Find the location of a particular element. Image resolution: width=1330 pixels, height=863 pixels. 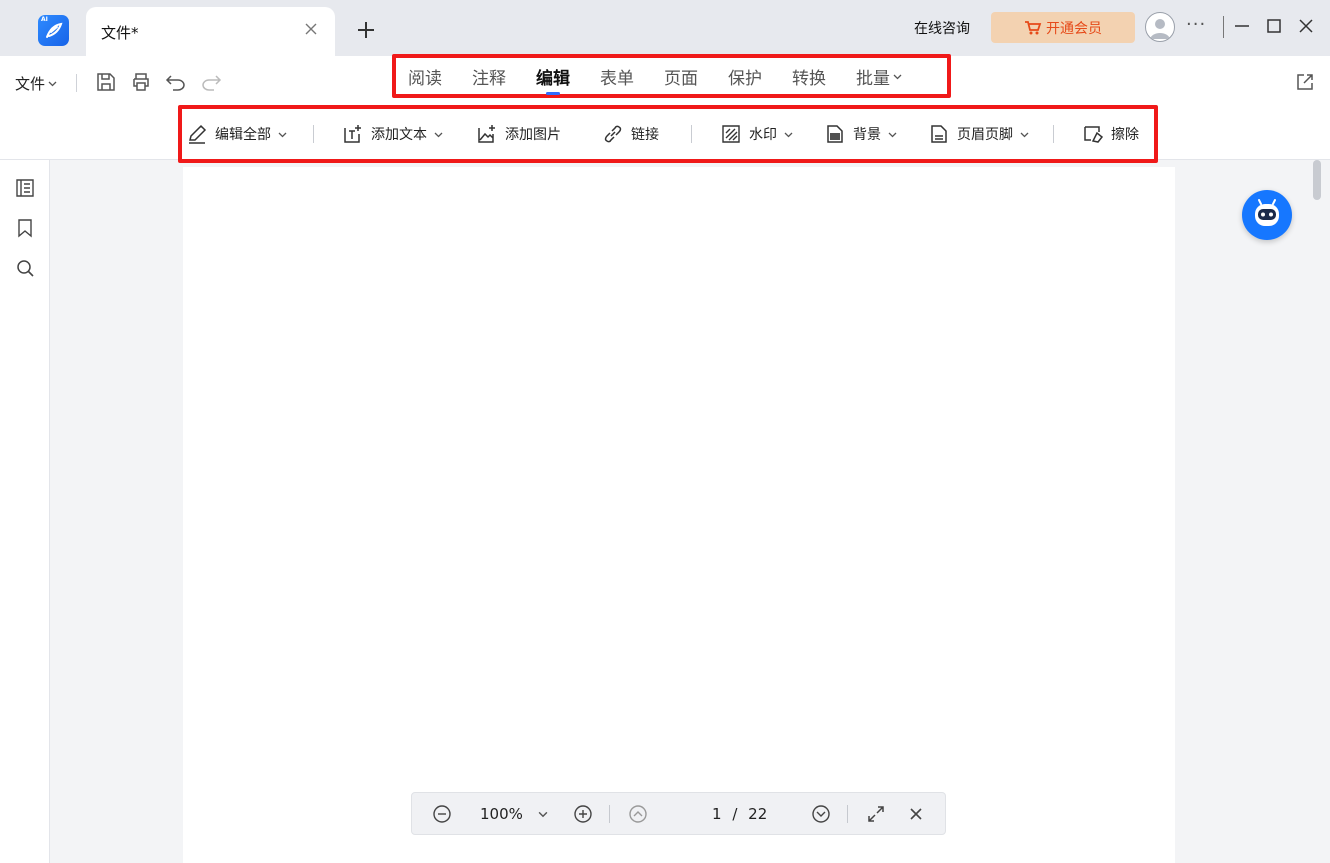

more-options-icon: ··· is located at coordinates (1196, 24).